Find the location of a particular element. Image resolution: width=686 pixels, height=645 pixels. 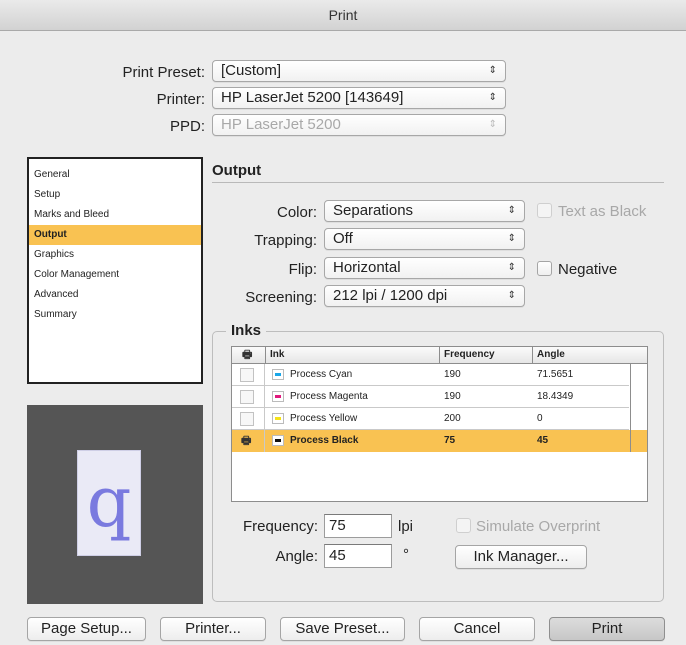

ink-frequency: 200 is located at coordinates (452, 418).